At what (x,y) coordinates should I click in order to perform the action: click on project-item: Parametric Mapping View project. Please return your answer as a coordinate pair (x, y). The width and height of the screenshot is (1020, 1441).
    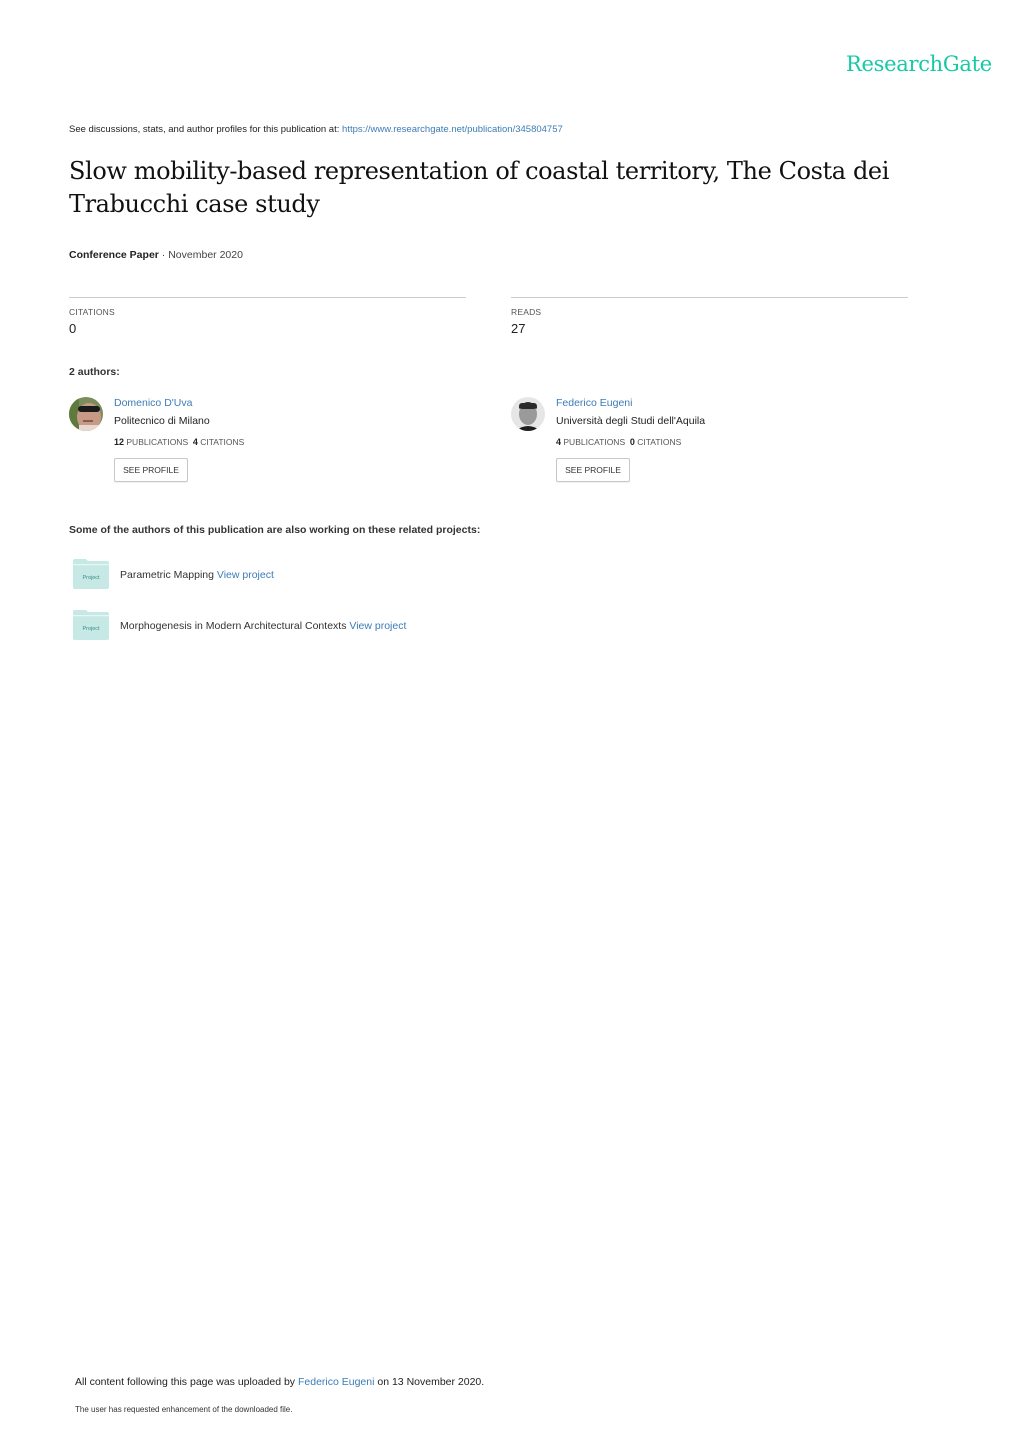
    Looking at the image, I should click on (197, 575).